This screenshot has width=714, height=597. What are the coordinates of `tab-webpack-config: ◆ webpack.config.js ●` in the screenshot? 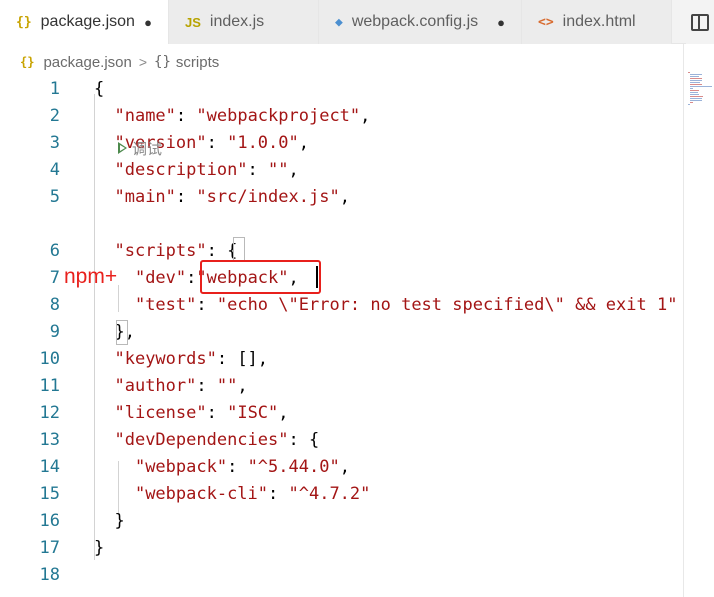 It's located at (420, 22).